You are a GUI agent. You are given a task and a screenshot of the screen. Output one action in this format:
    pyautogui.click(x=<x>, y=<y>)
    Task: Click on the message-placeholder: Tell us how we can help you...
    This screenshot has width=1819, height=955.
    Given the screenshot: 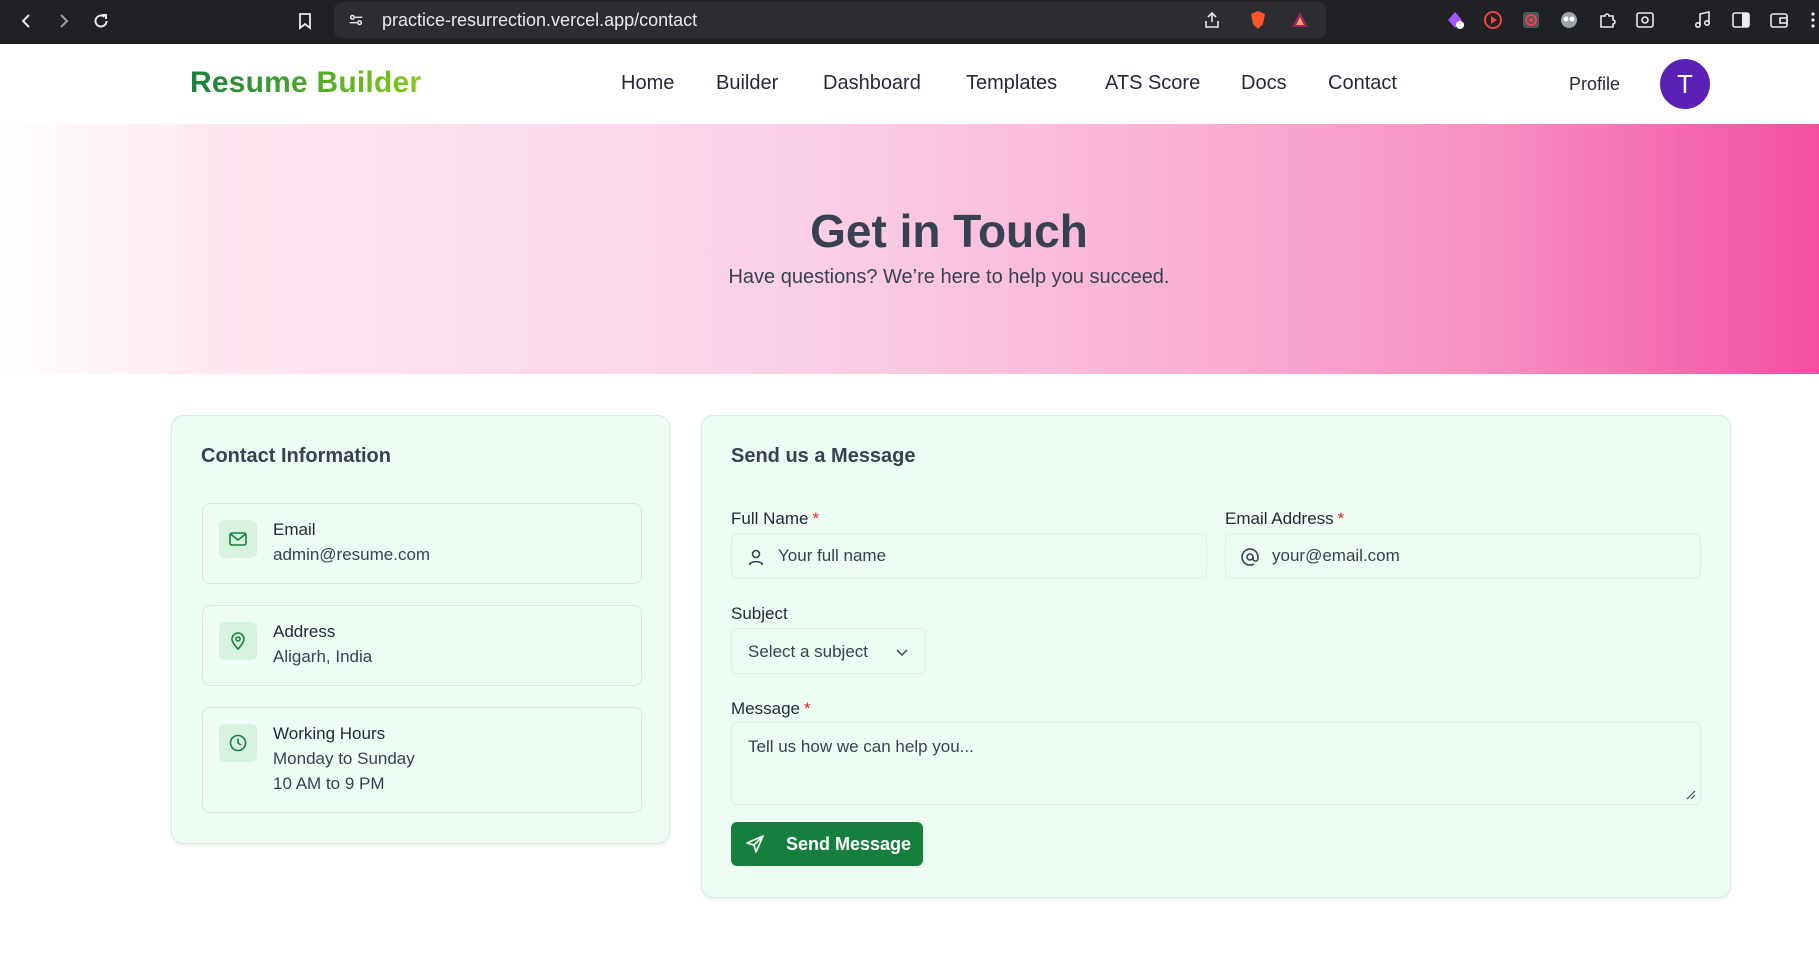 What is the action you would take?
    pyautogui.click(x=861, y=746)
    